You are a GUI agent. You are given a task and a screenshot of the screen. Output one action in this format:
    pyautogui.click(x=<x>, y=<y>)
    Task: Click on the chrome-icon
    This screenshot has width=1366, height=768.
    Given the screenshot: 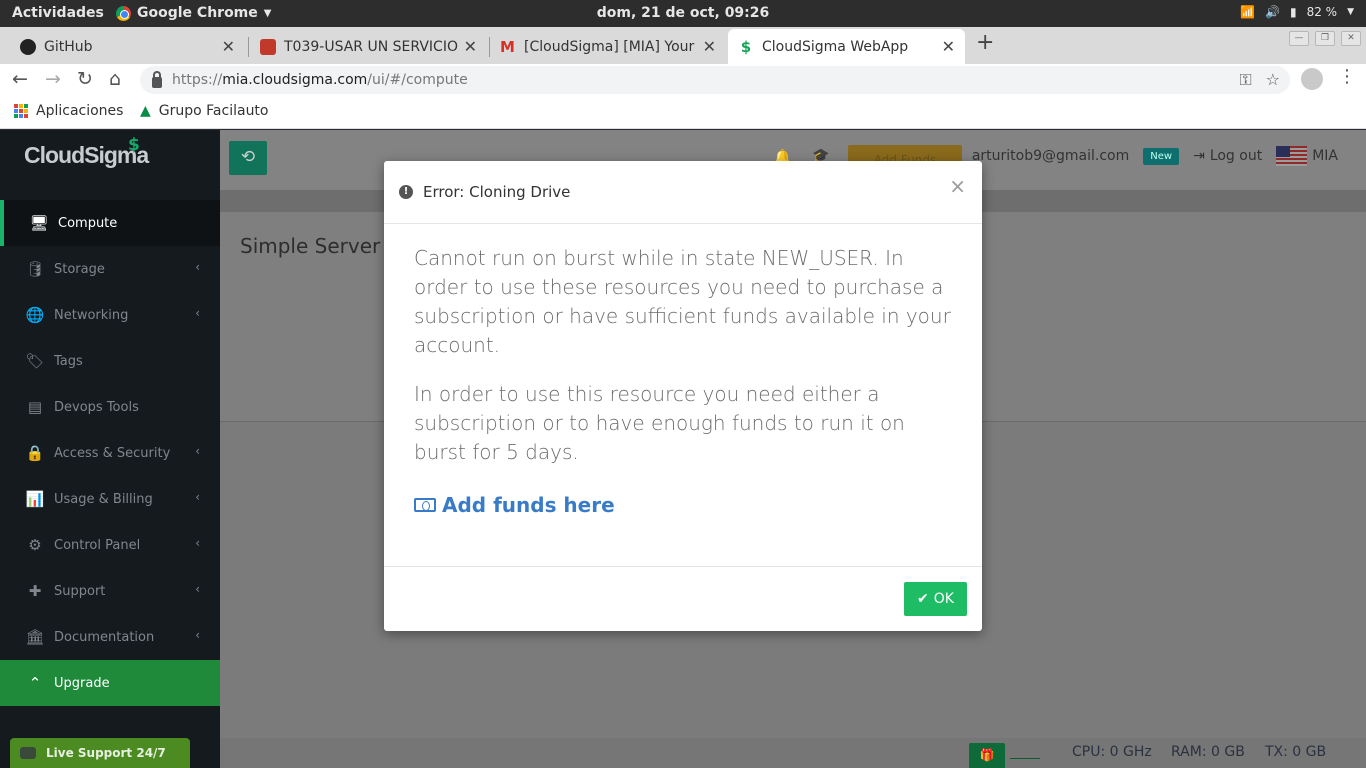 What is the action you would take?
    pyautogui.click(x=123, y=13)
    